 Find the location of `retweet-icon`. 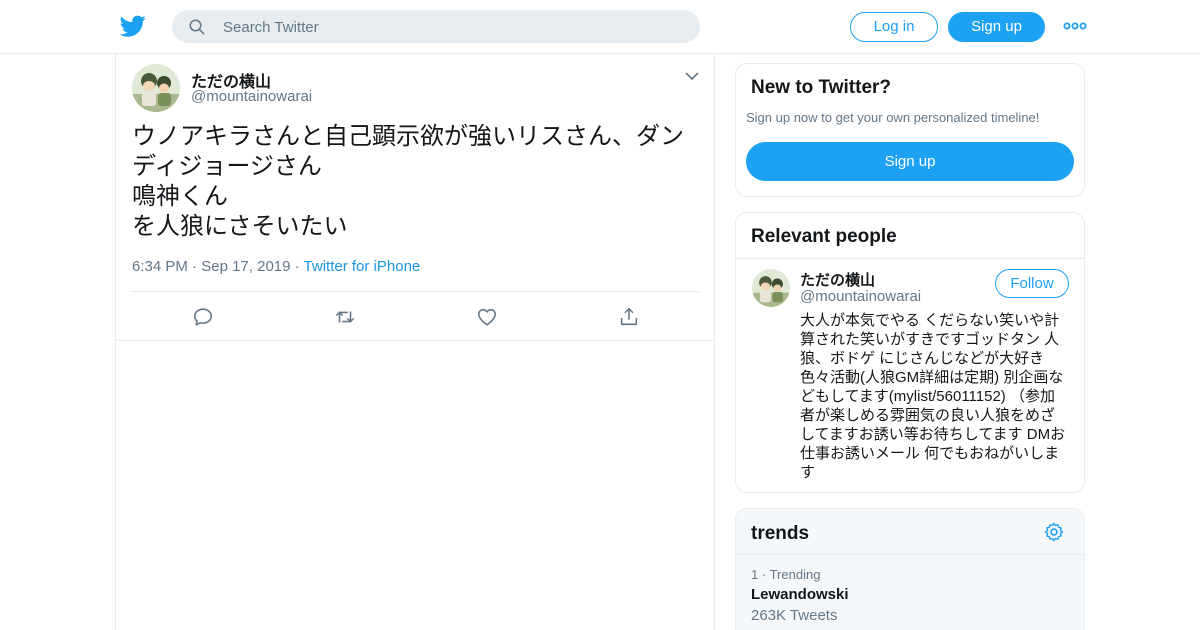

retweet-icon is located at coordinates (345, 317).